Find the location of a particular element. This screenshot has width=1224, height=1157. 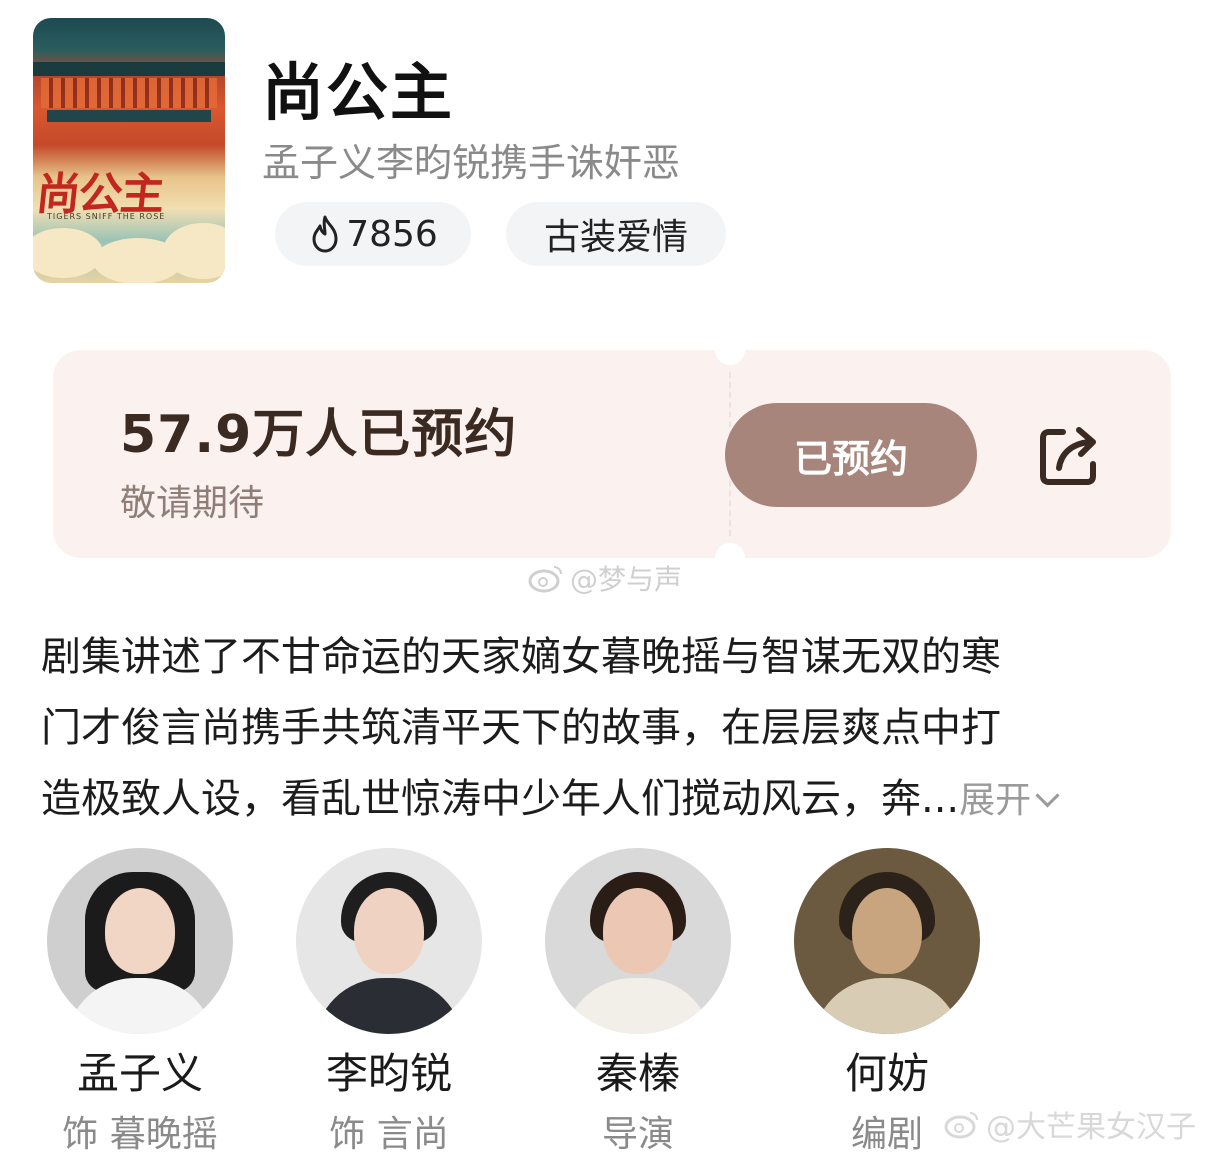

poster-english-title: TIGERS SNIFF THE ROSE is located at coordinates (106, 216).